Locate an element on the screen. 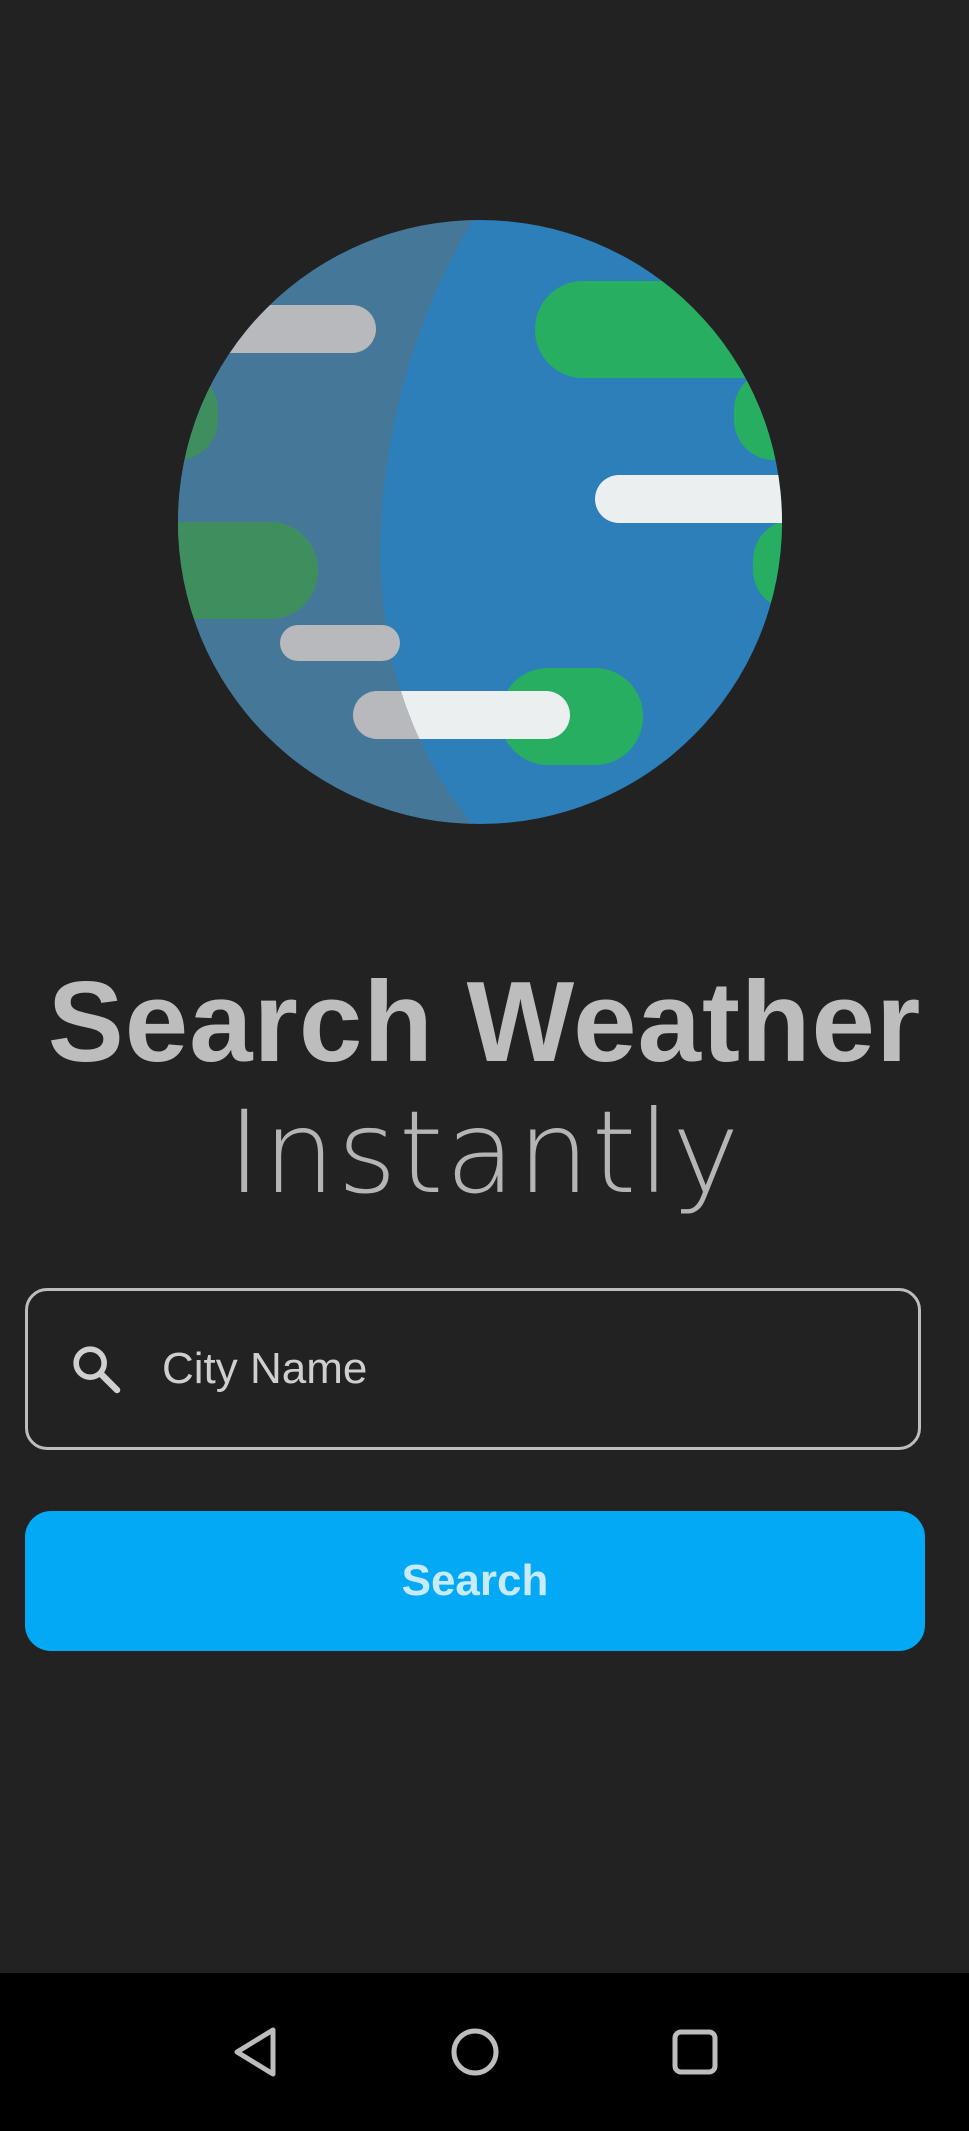 This screenshot has height=2131, width=969. back-icon is located at coordinates (255, 2052).